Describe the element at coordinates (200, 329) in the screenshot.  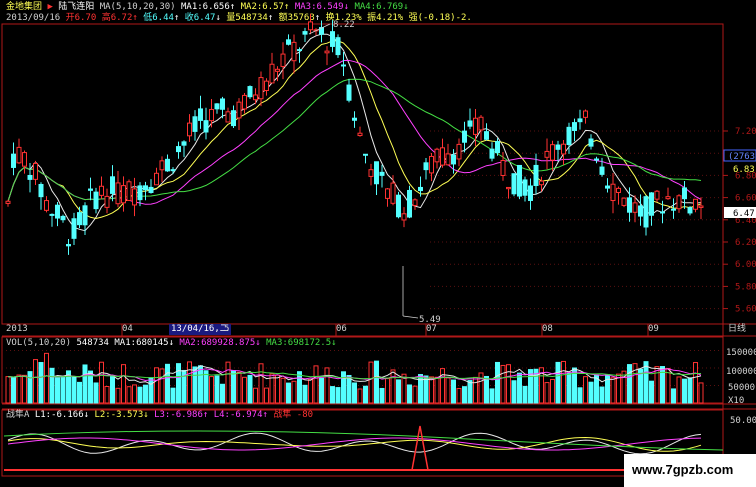
I see `cursor-date: 13/04/16,二` at that location.